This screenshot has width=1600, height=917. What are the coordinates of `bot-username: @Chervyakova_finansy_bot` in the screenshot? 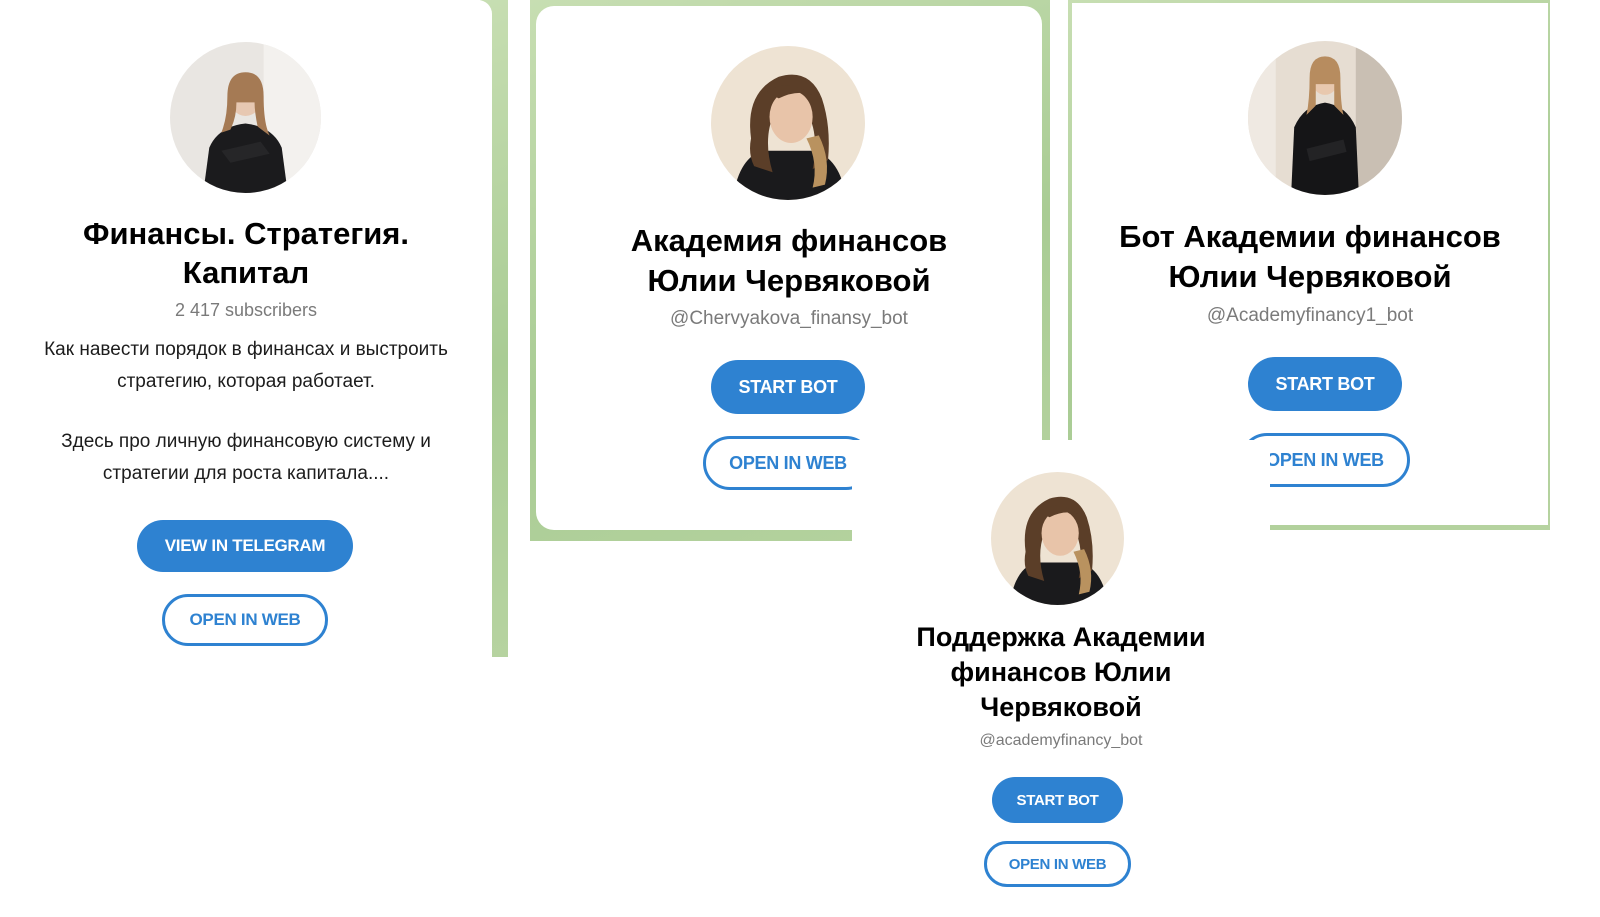 It's located at (789, 318).